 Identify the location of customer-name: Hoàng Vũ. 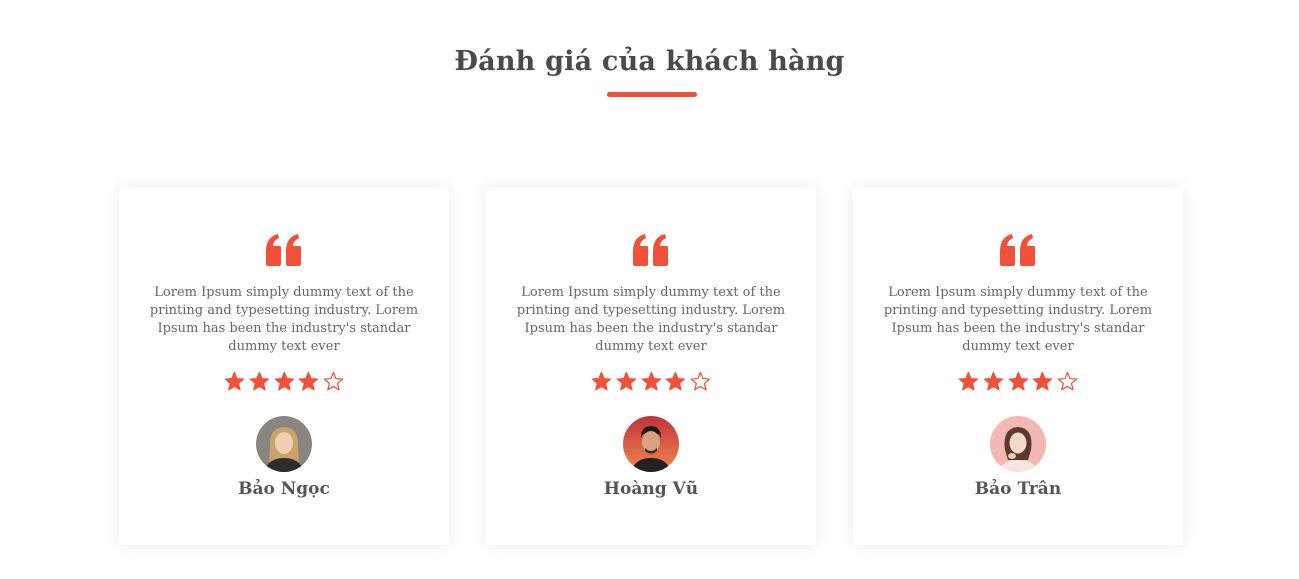
(651, 489).